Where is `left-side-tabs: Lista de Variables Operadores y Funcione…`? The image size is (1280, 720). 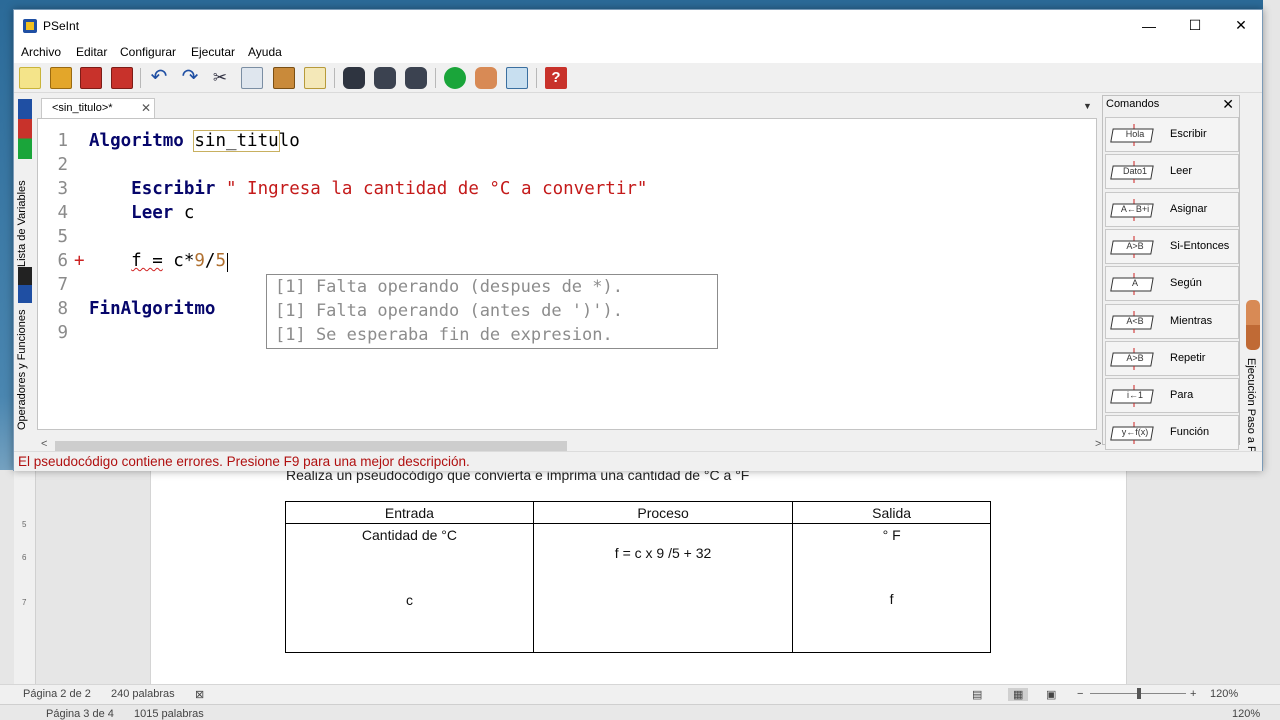
left-side-tabs: Lista de Variables Operadores y Funcione… is located at coordinates (25, 262).